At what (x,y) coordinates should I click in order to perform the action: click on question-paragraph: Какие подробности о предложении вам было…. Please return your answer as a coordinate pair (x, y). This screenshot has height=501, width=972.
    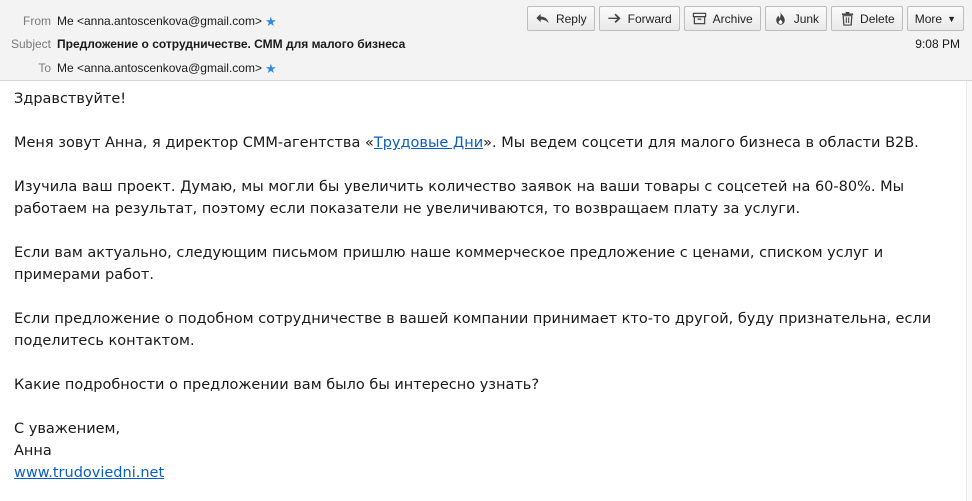
    Looking at the image, I should click on (277, 385).